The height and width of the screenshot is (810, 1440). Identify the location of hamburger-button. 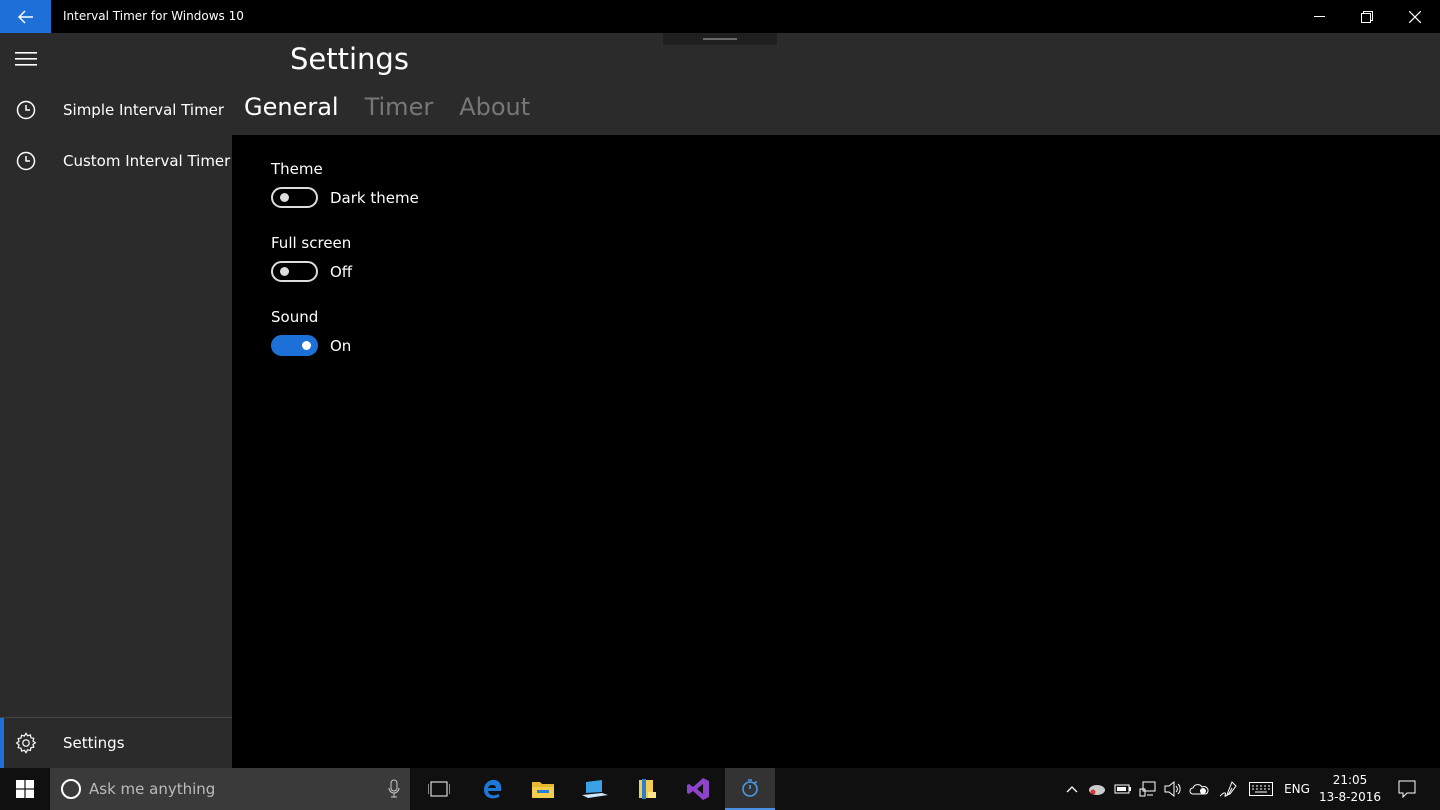
(25, 59).